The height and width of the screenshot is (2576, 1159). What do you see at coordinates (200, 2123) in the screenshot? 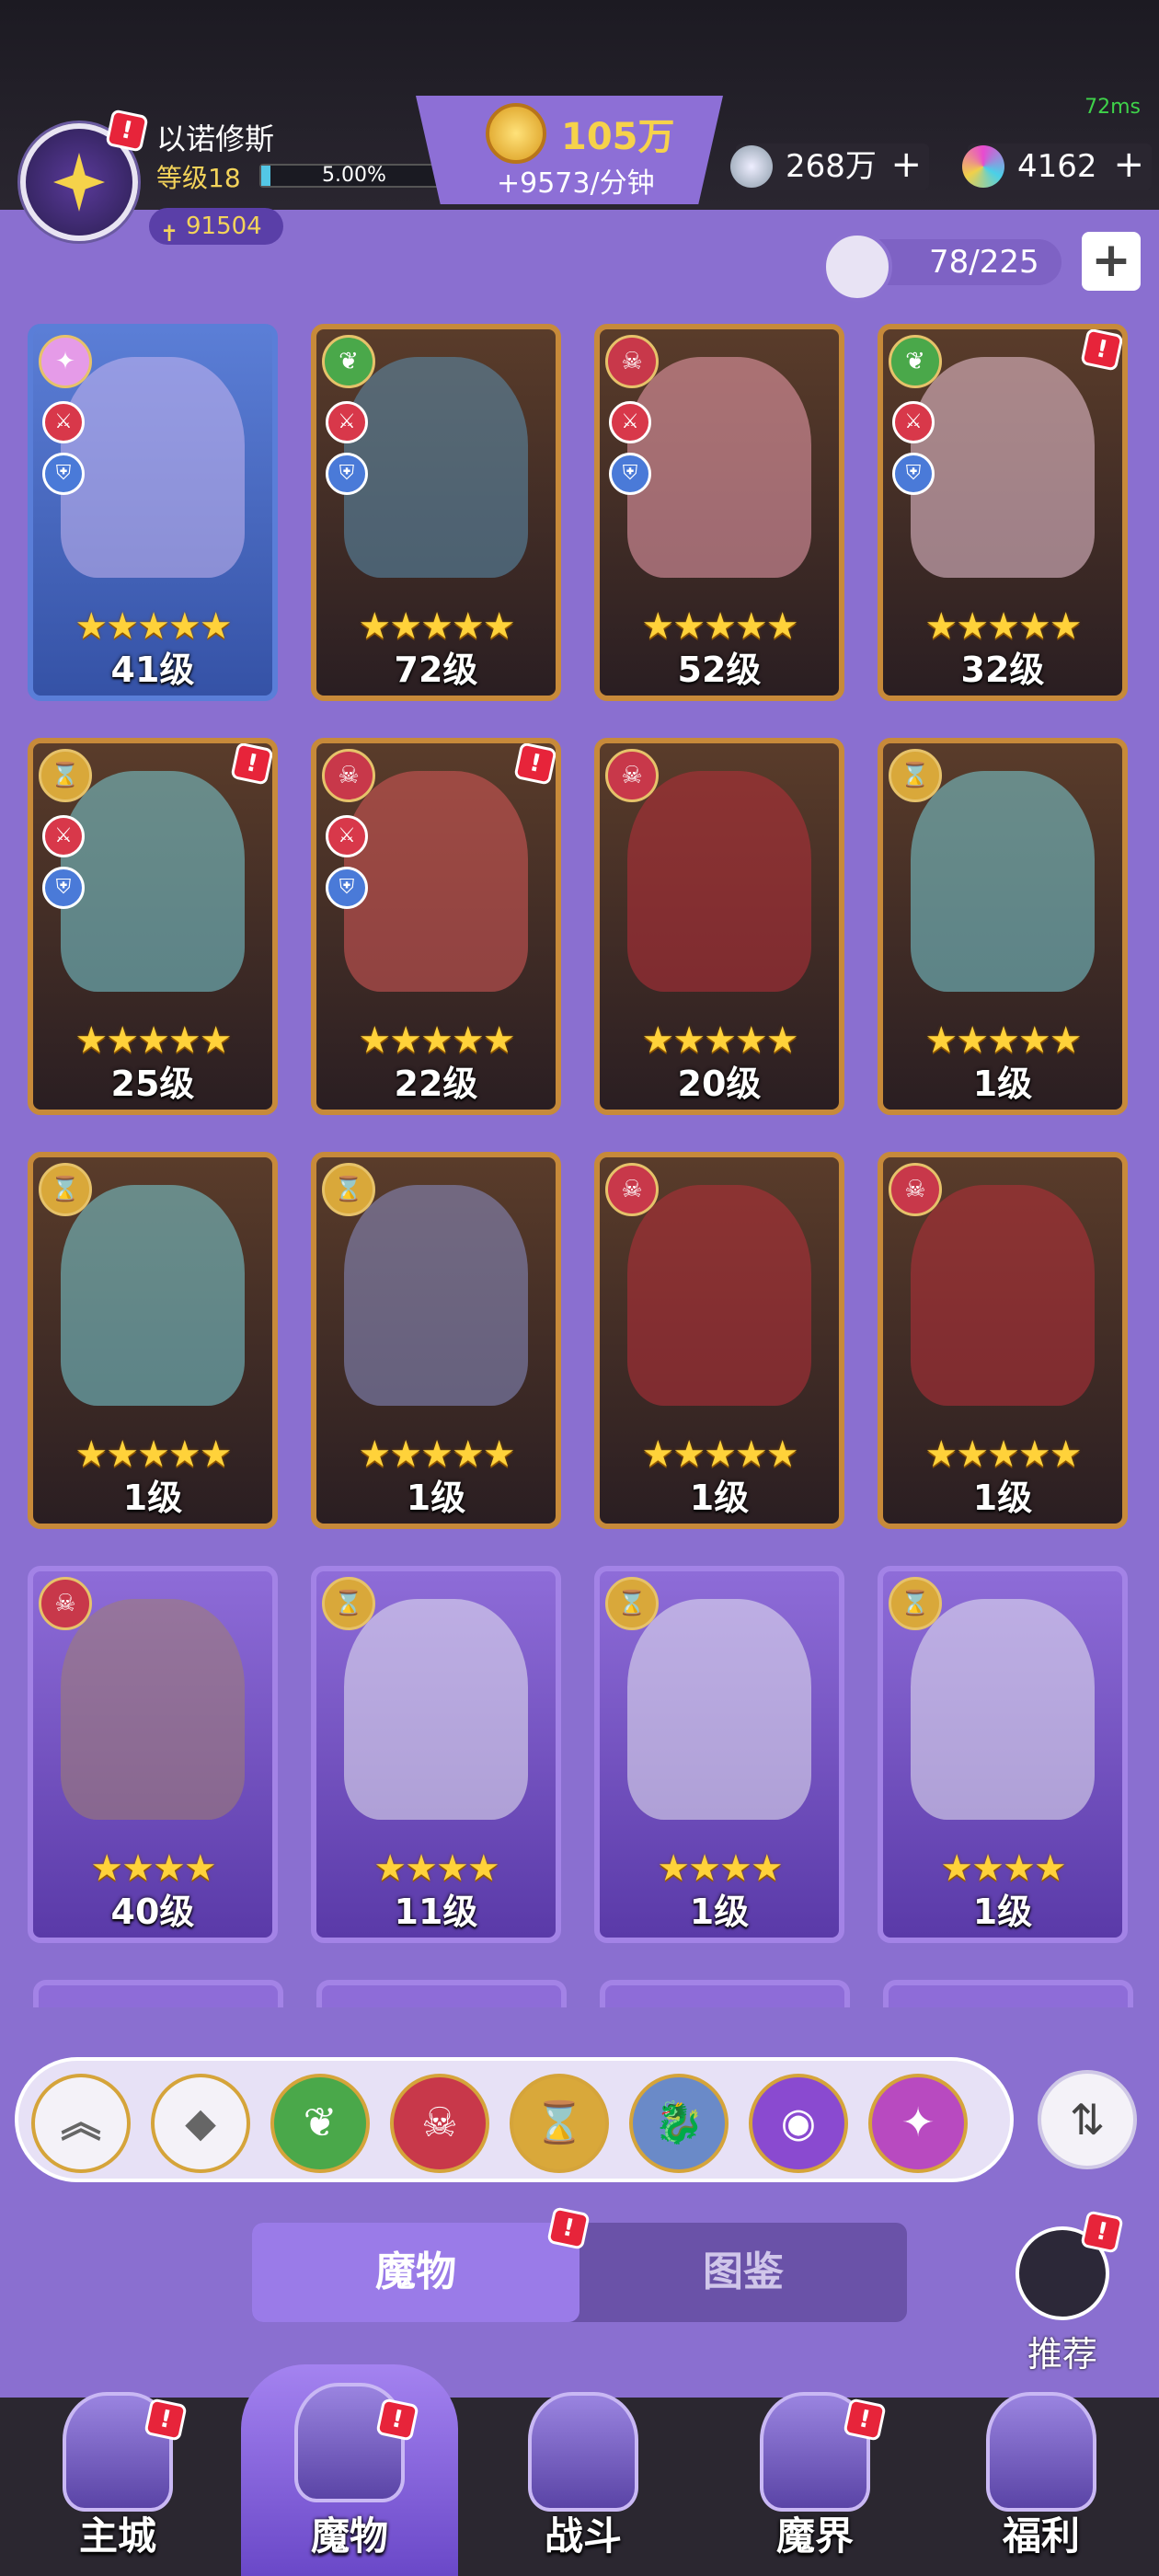
I see `filter-all-icon: ◆` at bounding box center [200, 2123].